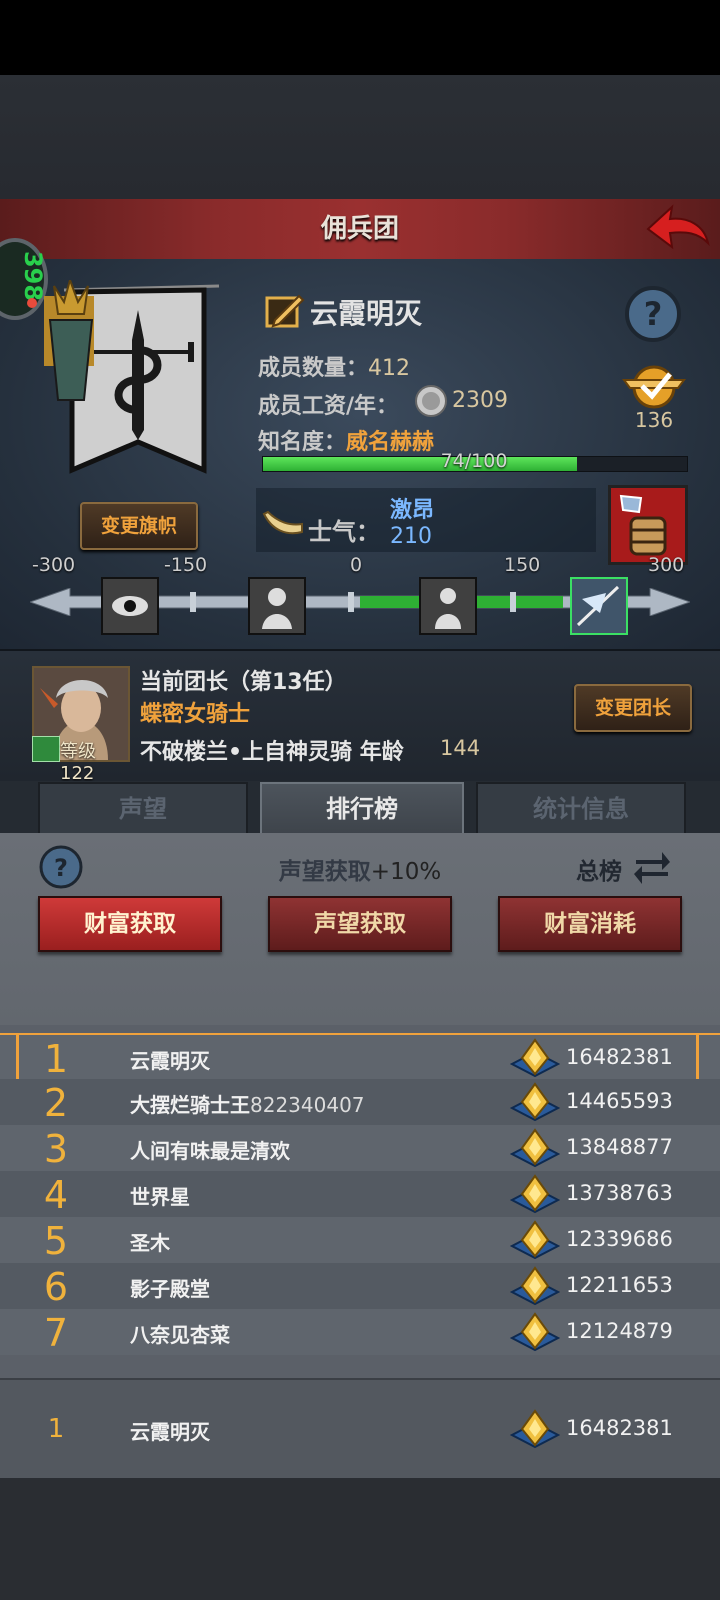 Image resolution: width=720 pixels, height=1600 pixels. I want to click on wealth-gain-button: 财富获取, so click(130, 924).